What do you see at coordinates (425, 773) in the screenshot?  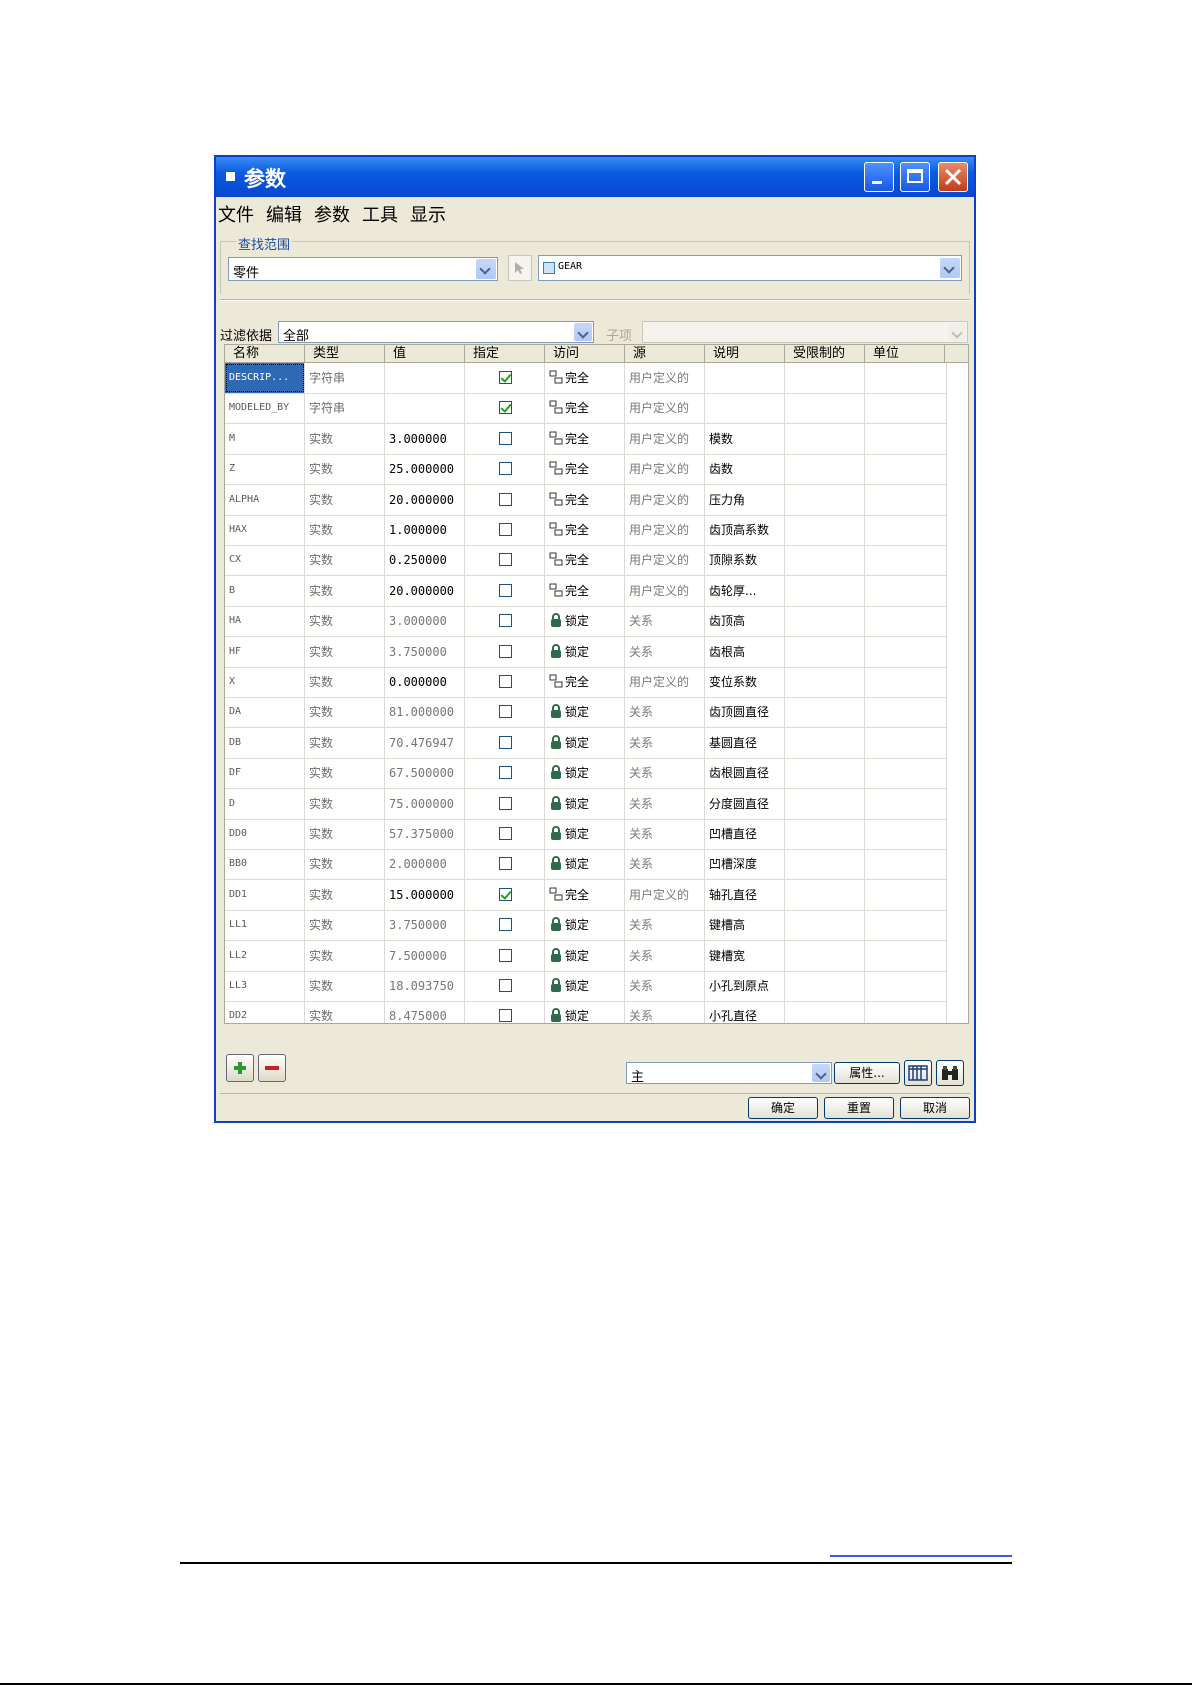 I see `param-value-cell: 67.500000` at bounding box center [425, 773].